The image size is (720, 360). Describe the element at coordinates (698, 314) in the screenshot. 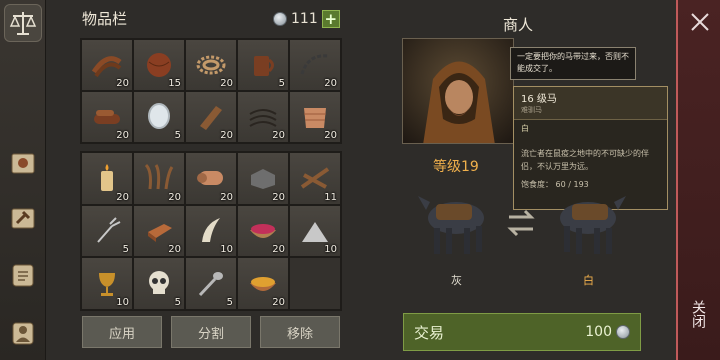

I see `close-label: 关闭` at that location.